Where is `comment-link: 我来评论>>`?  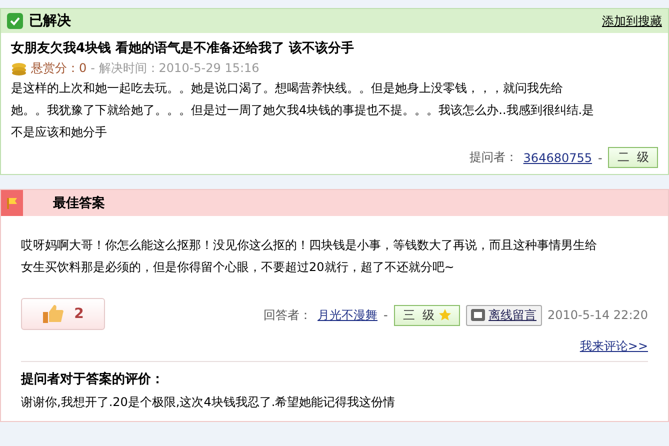
comment-link: 我来评论>> is located at coordinates (614, 346).